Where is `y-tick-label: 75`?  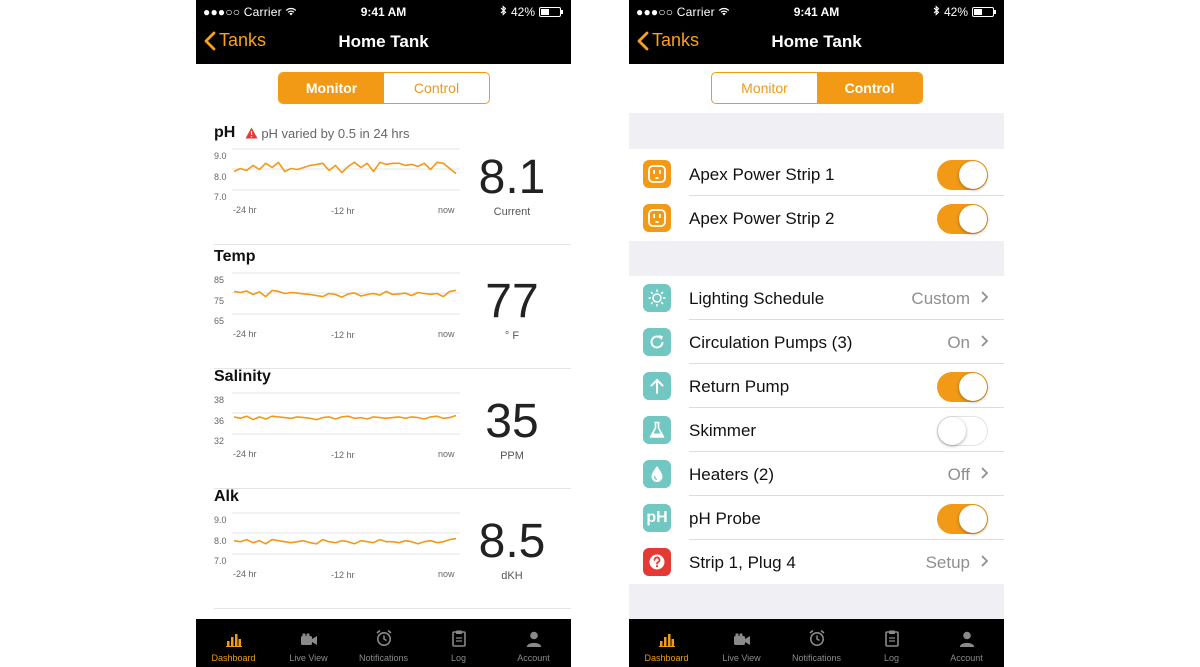 y-tick-label: 75 is located at coordinates (219, 301).